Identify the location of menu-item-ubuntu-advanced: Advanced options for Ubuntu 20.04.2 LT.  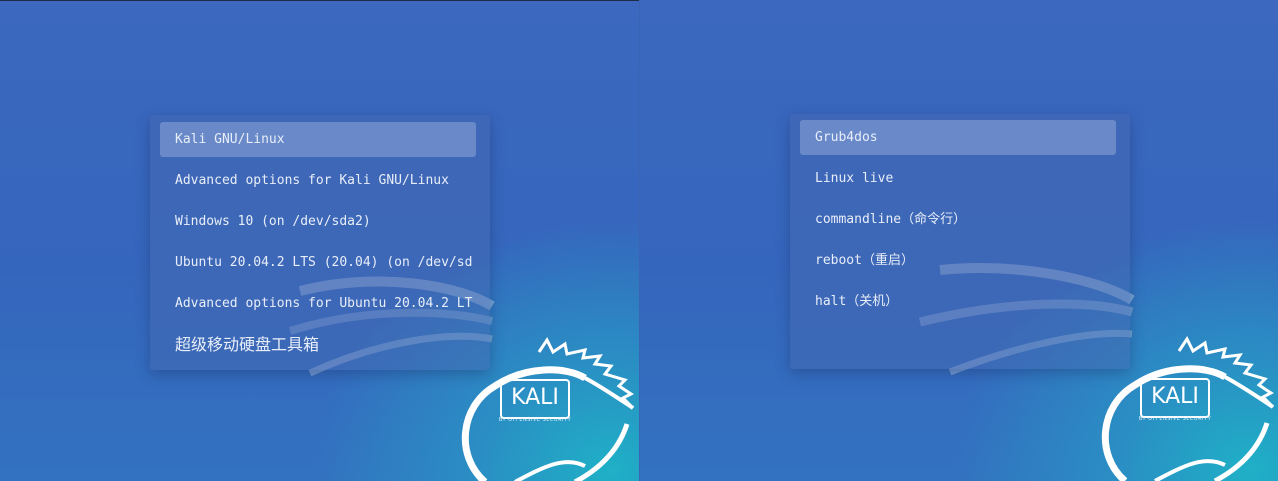
(318, 303).